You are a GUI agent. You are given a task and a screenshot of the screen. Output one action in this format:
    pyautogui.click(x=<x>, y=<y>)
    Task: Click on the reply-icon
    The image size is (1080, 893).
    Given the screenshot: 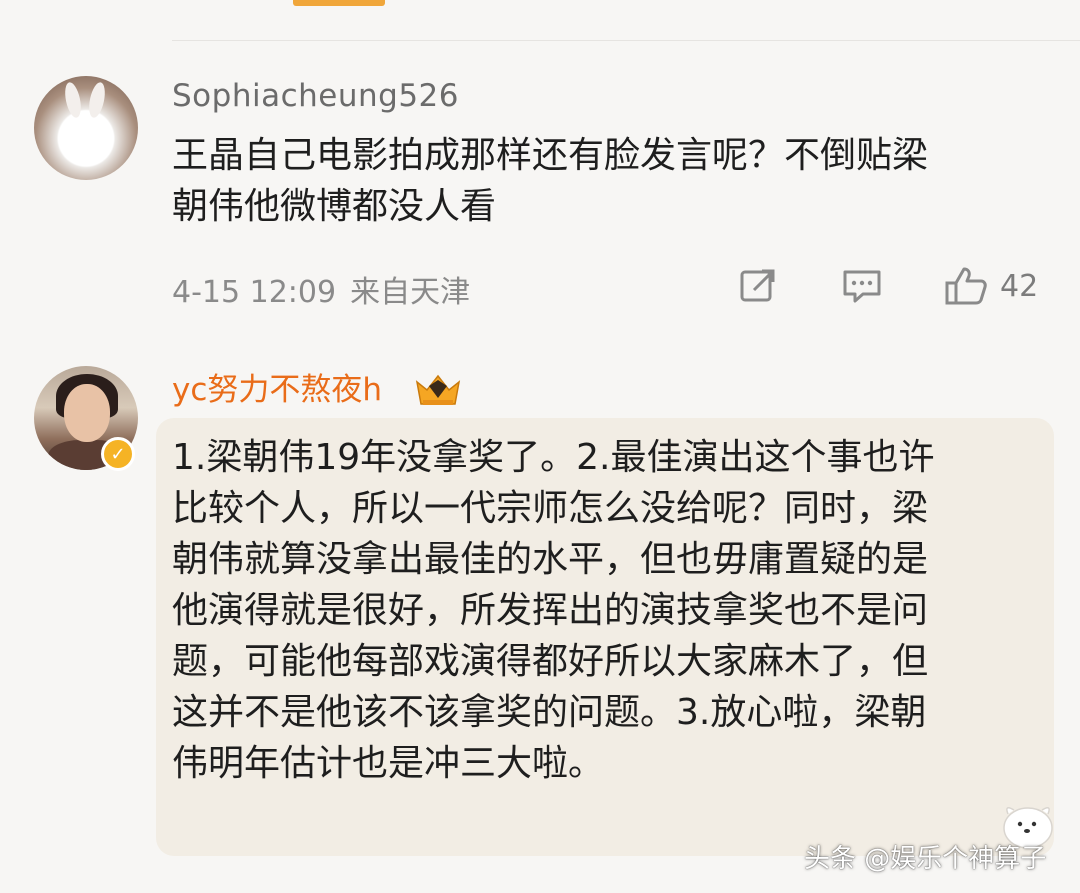 What is the action you would take?
    pyautogui.click(x=862, y=286)
    